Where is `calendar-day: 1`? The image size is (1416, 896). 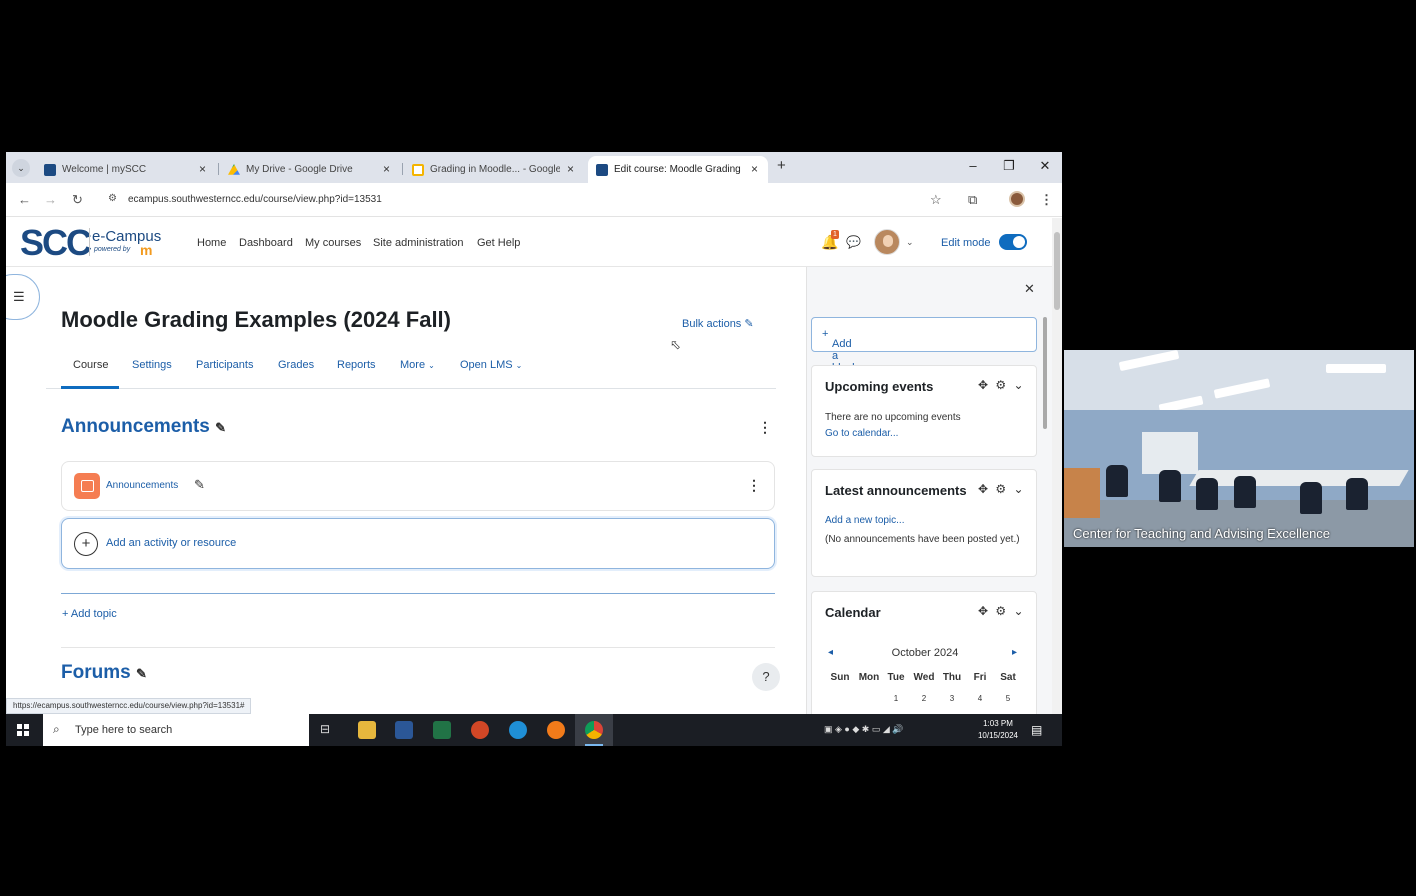
calendar-day: 1 is located at coordinates (896, 698).